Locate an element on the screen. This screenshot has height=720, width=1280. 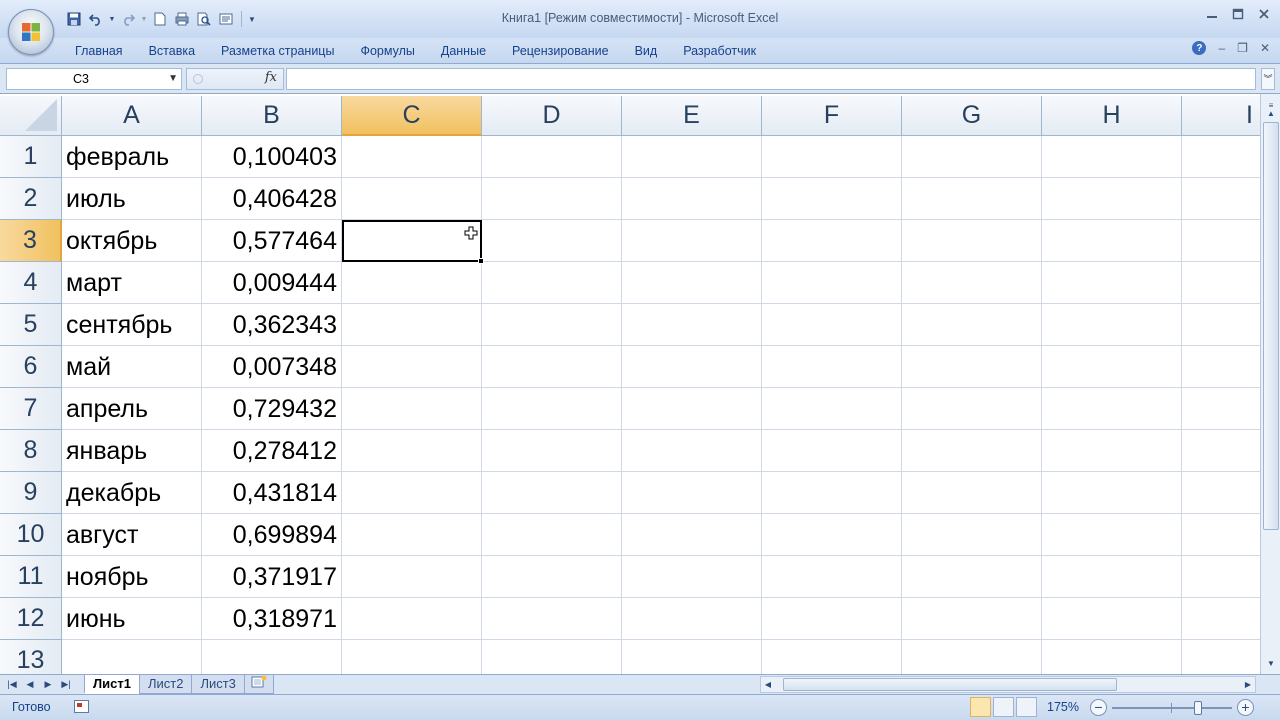
cell-b8: 0,278412 is located at coordinates (272, 451).